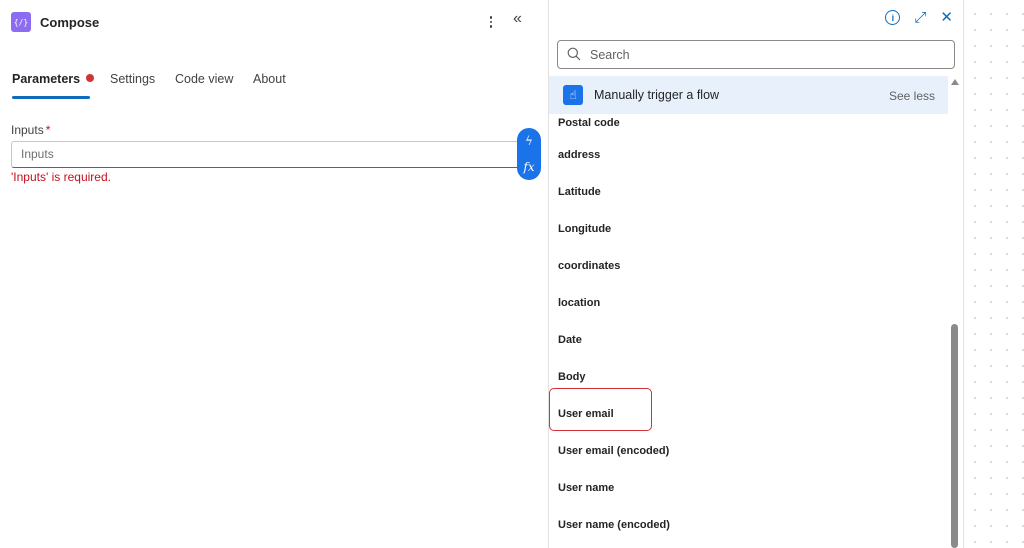 The height and width of the screenshot is (548, 1024). Describe the element at coordinates (765, 55) in the screenshot. I see `search-input` at that location.